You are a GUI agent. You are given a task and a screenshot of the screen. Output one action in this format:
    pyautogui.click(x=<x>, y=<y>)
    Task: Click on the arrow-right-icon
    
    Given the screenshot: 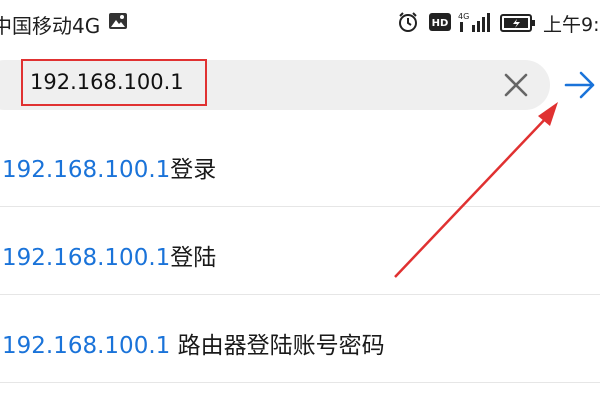 What is the action you would take?
    pyautogui.click(x=580, y=87)
    